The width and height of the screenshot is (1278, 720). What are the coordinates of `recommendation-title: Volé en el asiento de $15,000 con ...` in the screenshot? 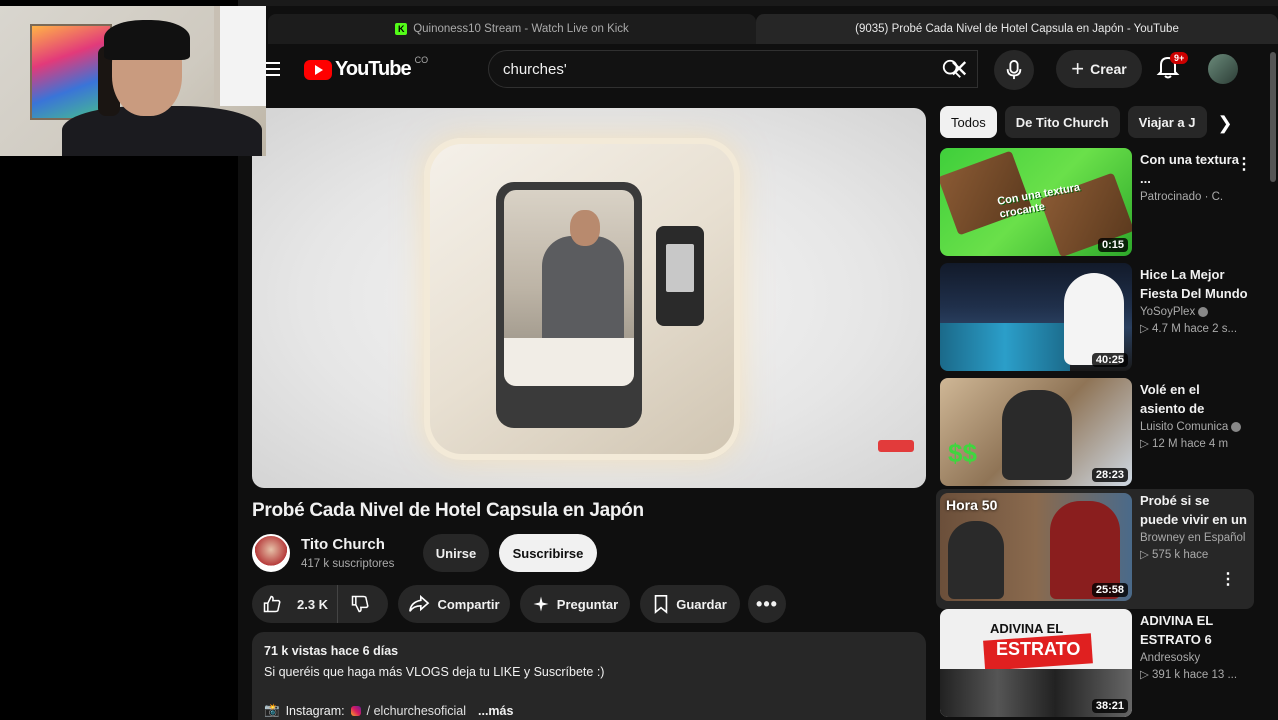 It's located at (1194, 399).